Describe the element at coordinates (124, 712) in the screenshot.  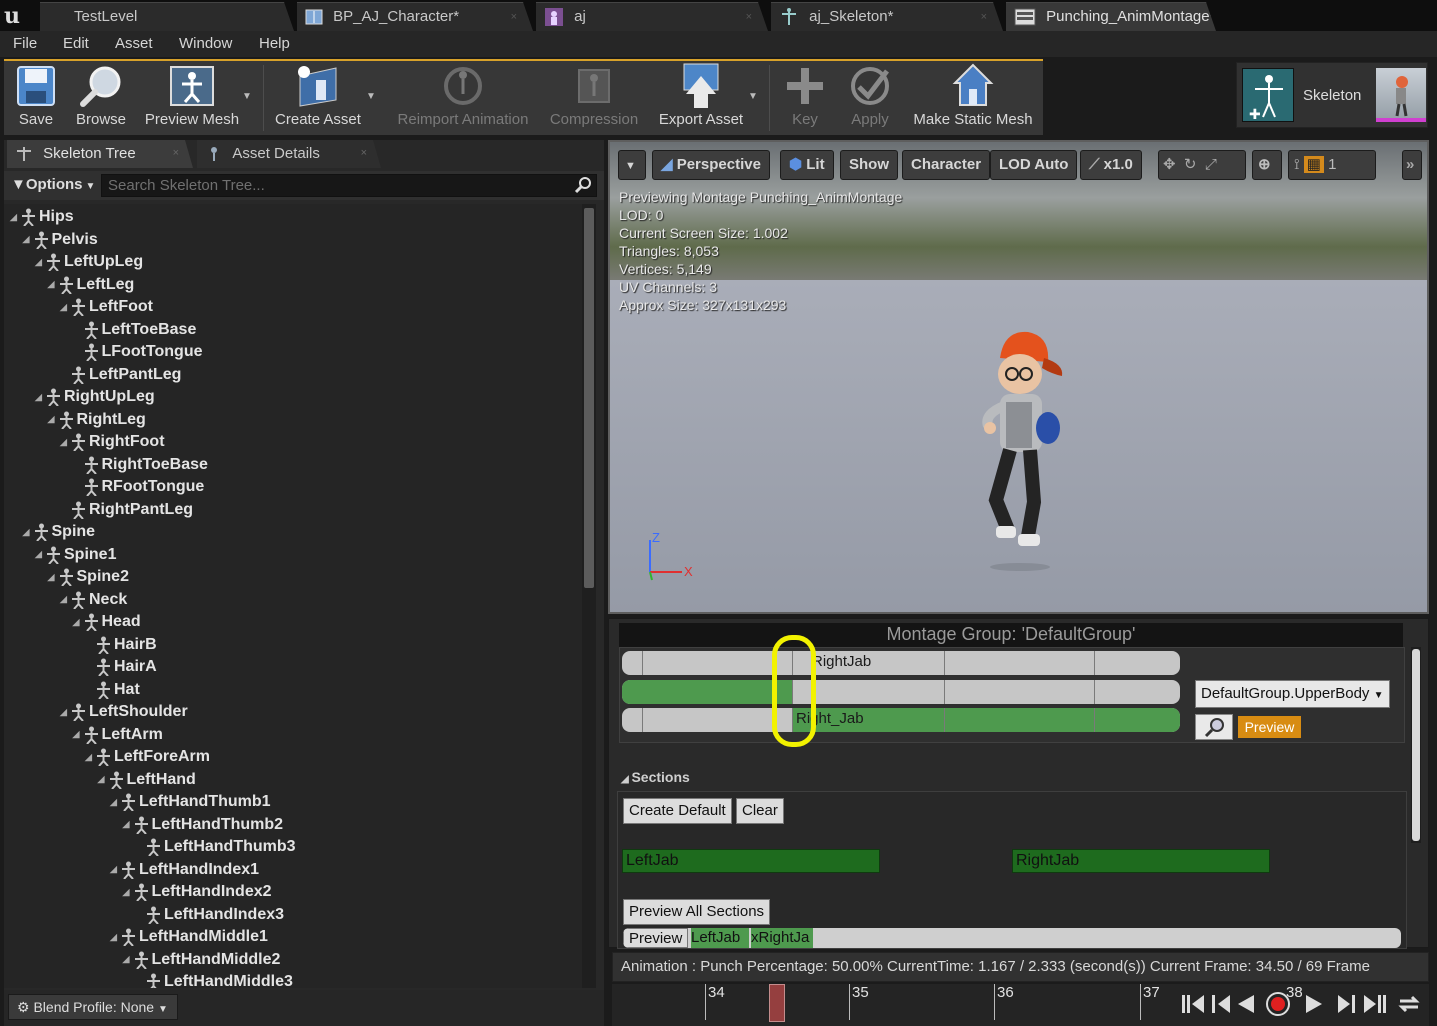
I see `tree-row: ◢ LeftShoulder` at that location.